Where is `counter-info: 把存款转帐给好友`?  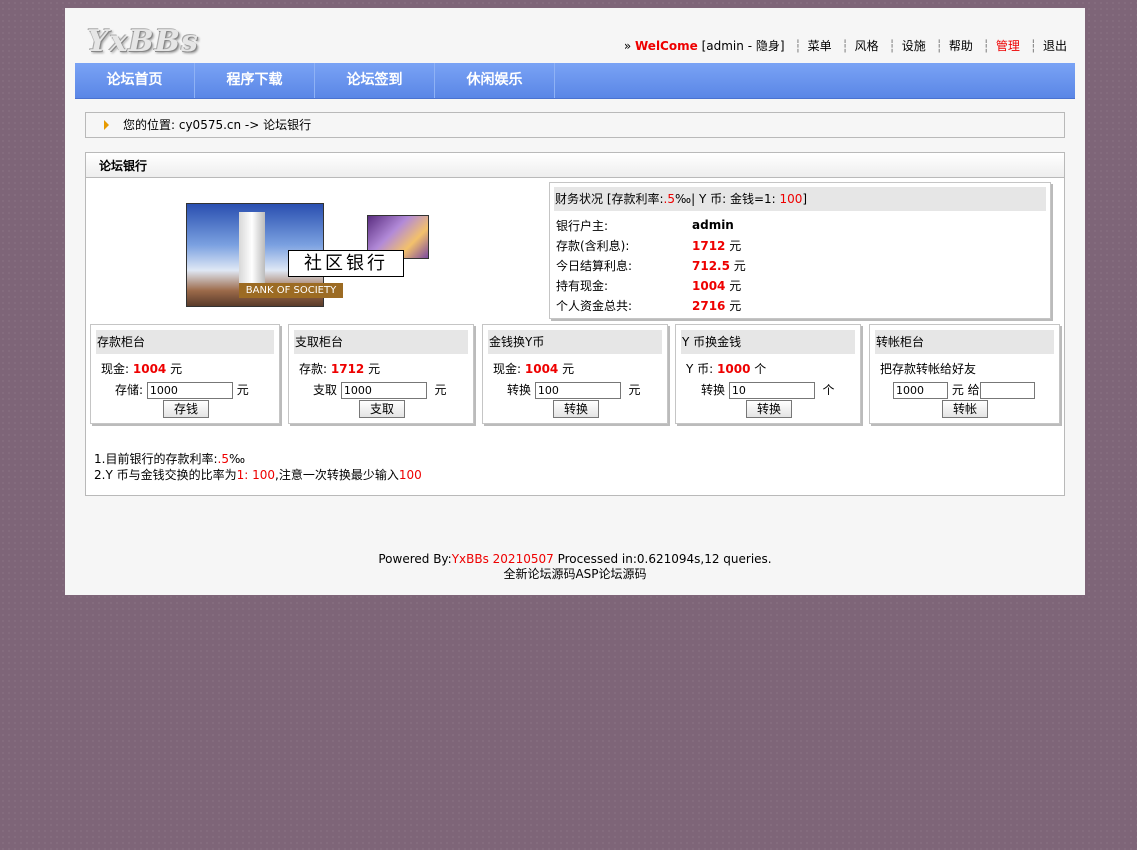 counter-info: 把存款转帐给好友 is located at coordinates (928, 368).